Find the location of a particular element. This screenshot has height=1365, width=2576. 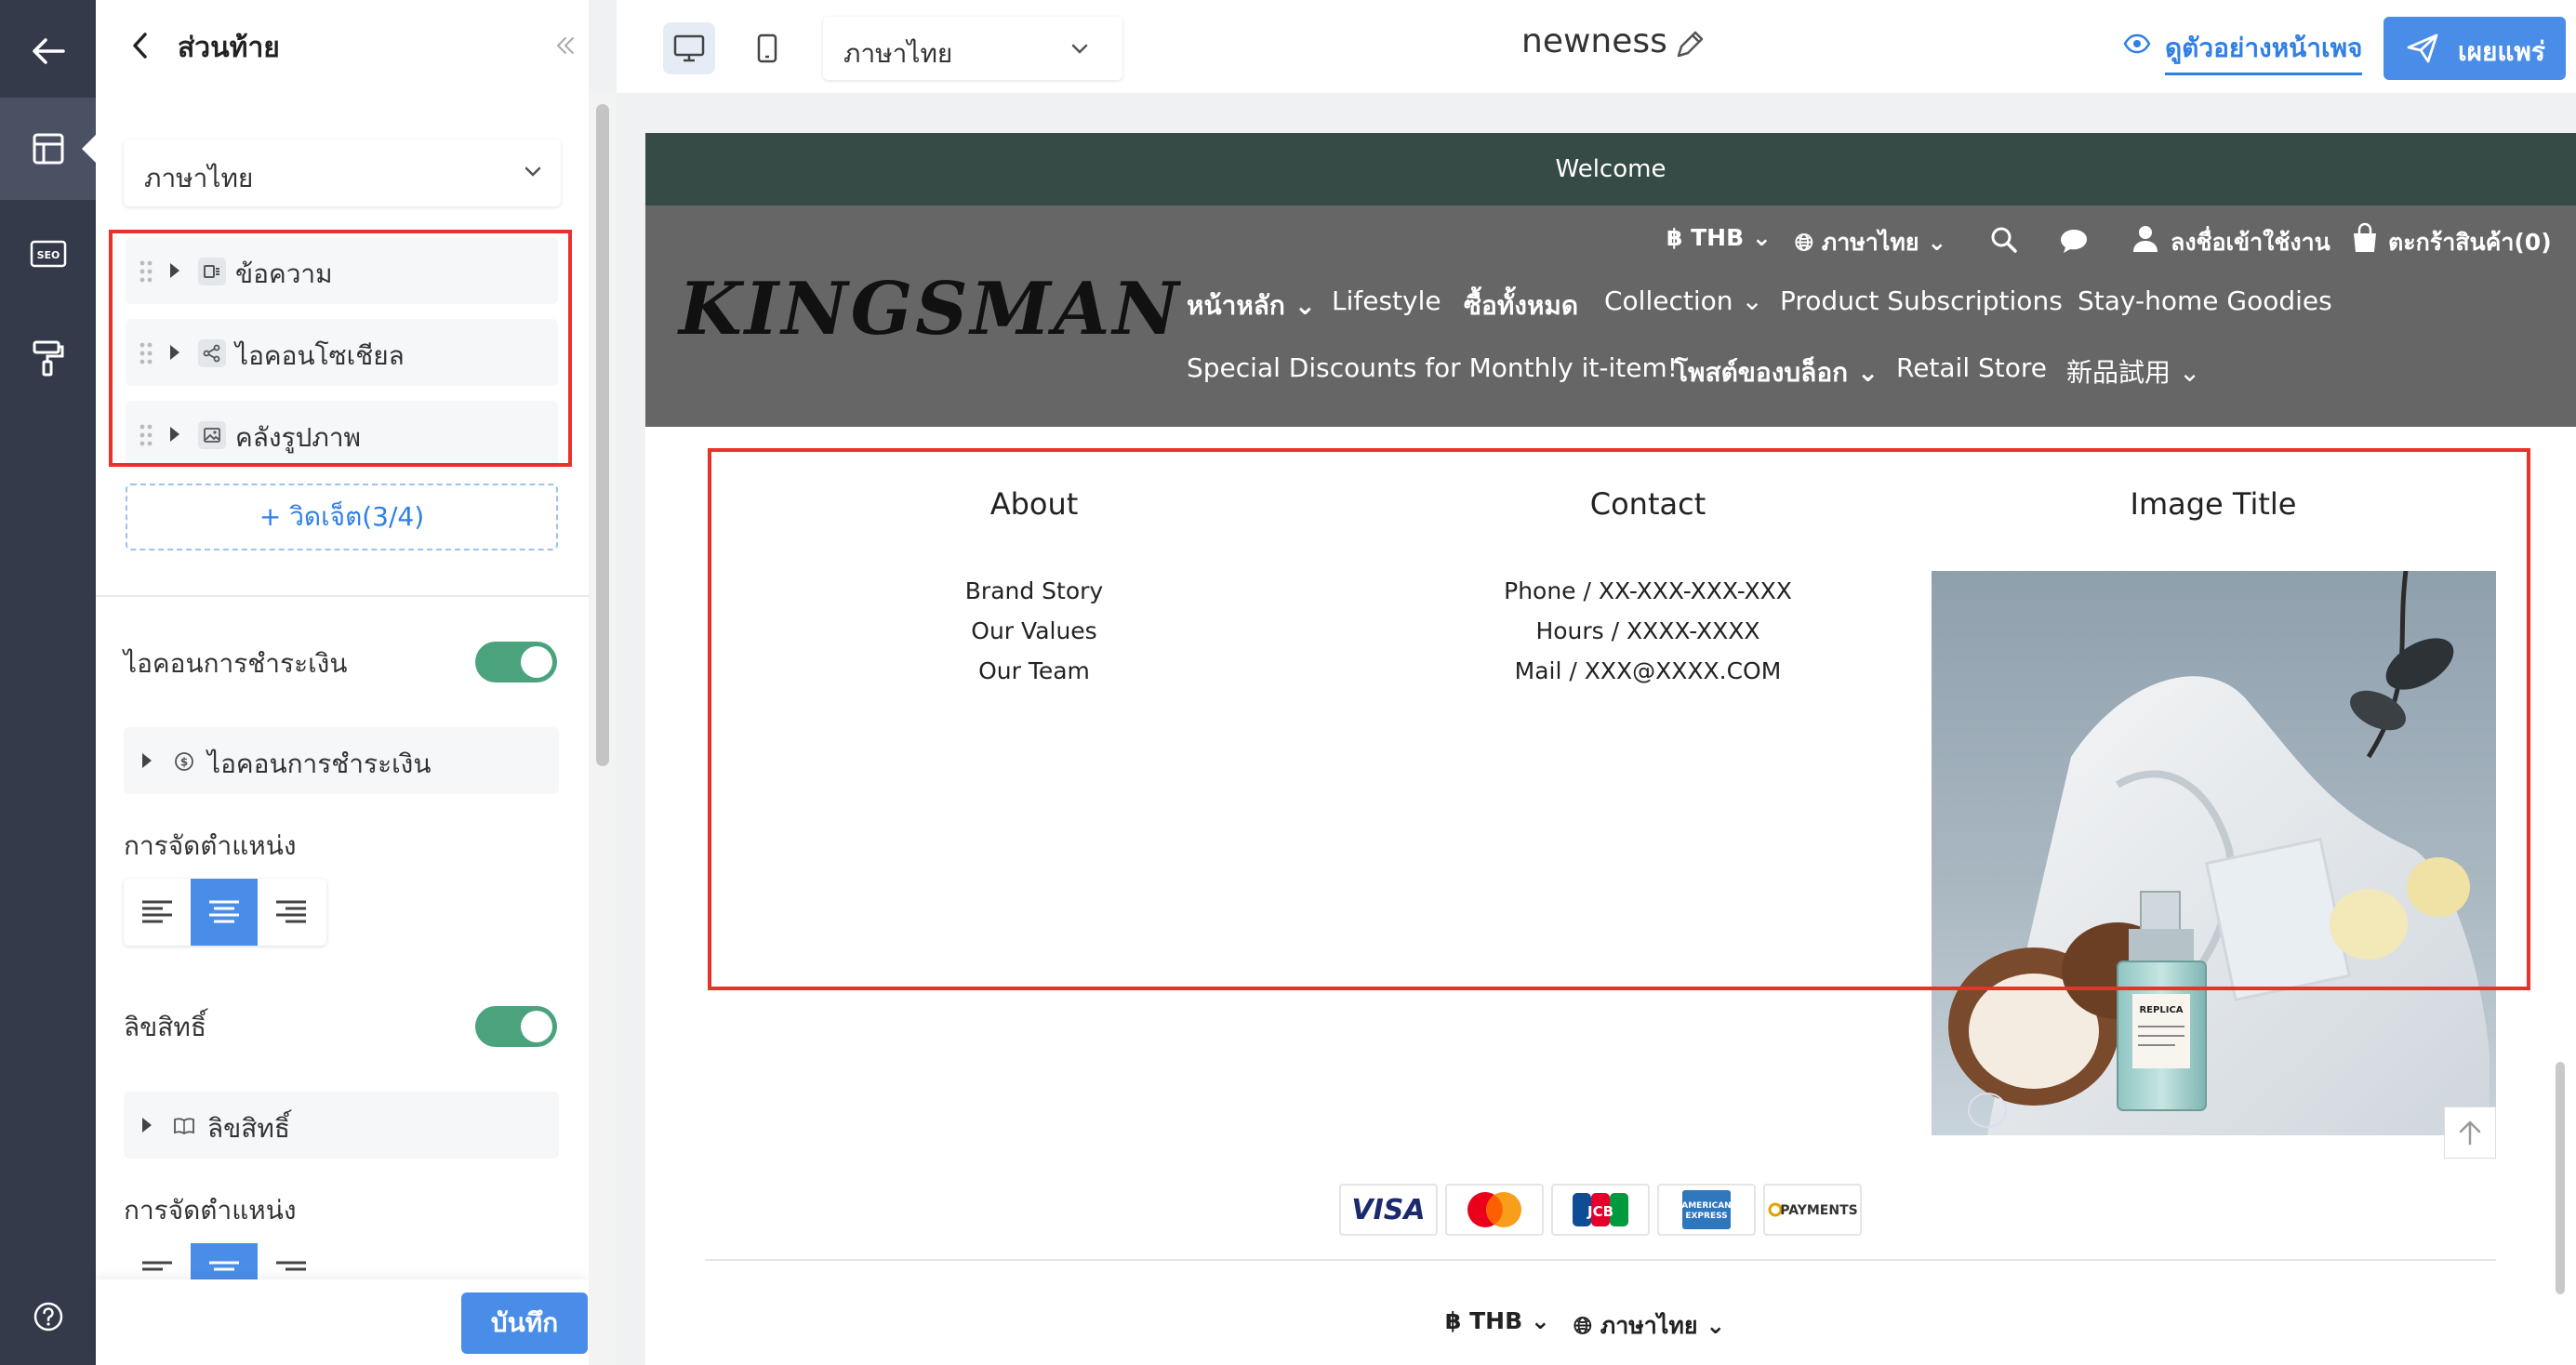

publish-label: เผยแพร่ is located at coordinates (2501, 51).